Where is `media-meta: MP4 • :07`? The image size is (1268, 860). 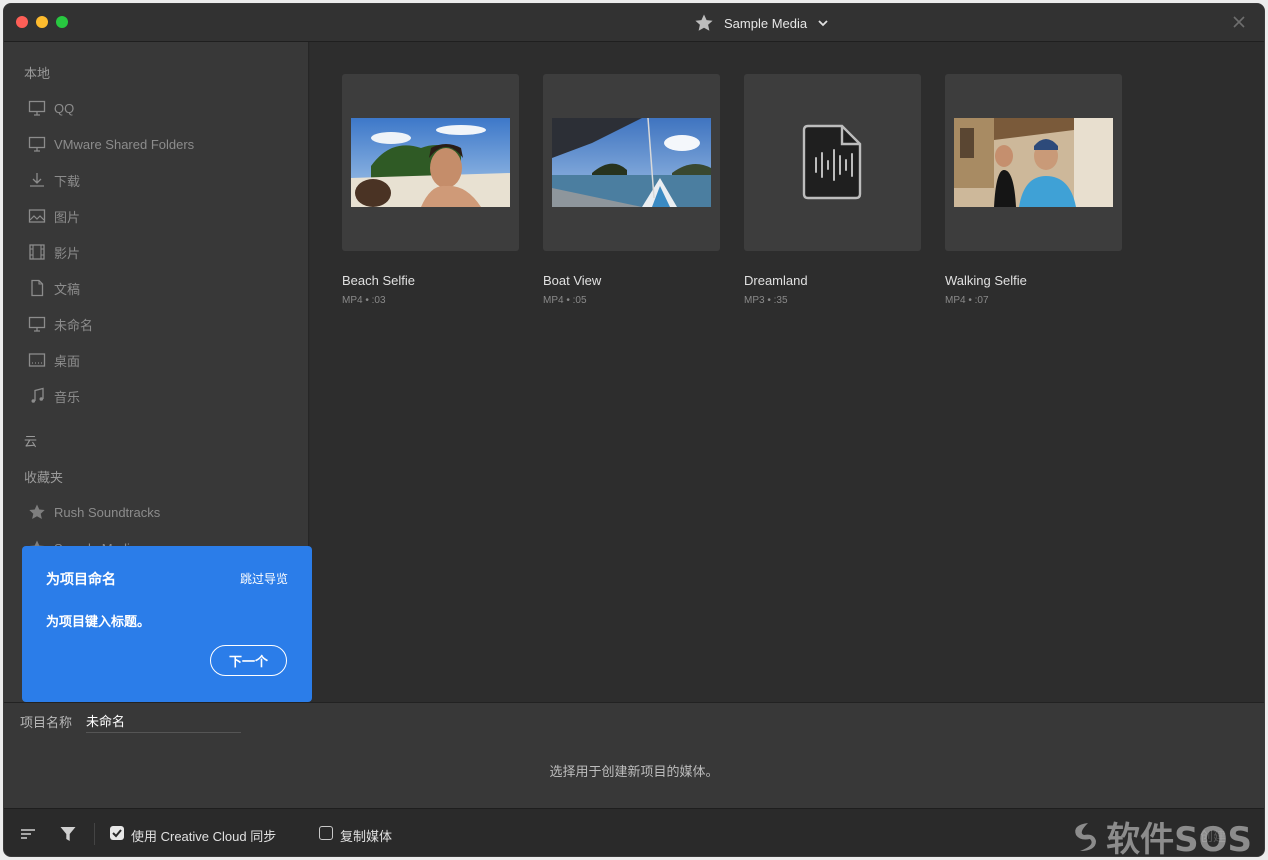
media-meta: MP4 • :07 is located at coordinates (967, 300).